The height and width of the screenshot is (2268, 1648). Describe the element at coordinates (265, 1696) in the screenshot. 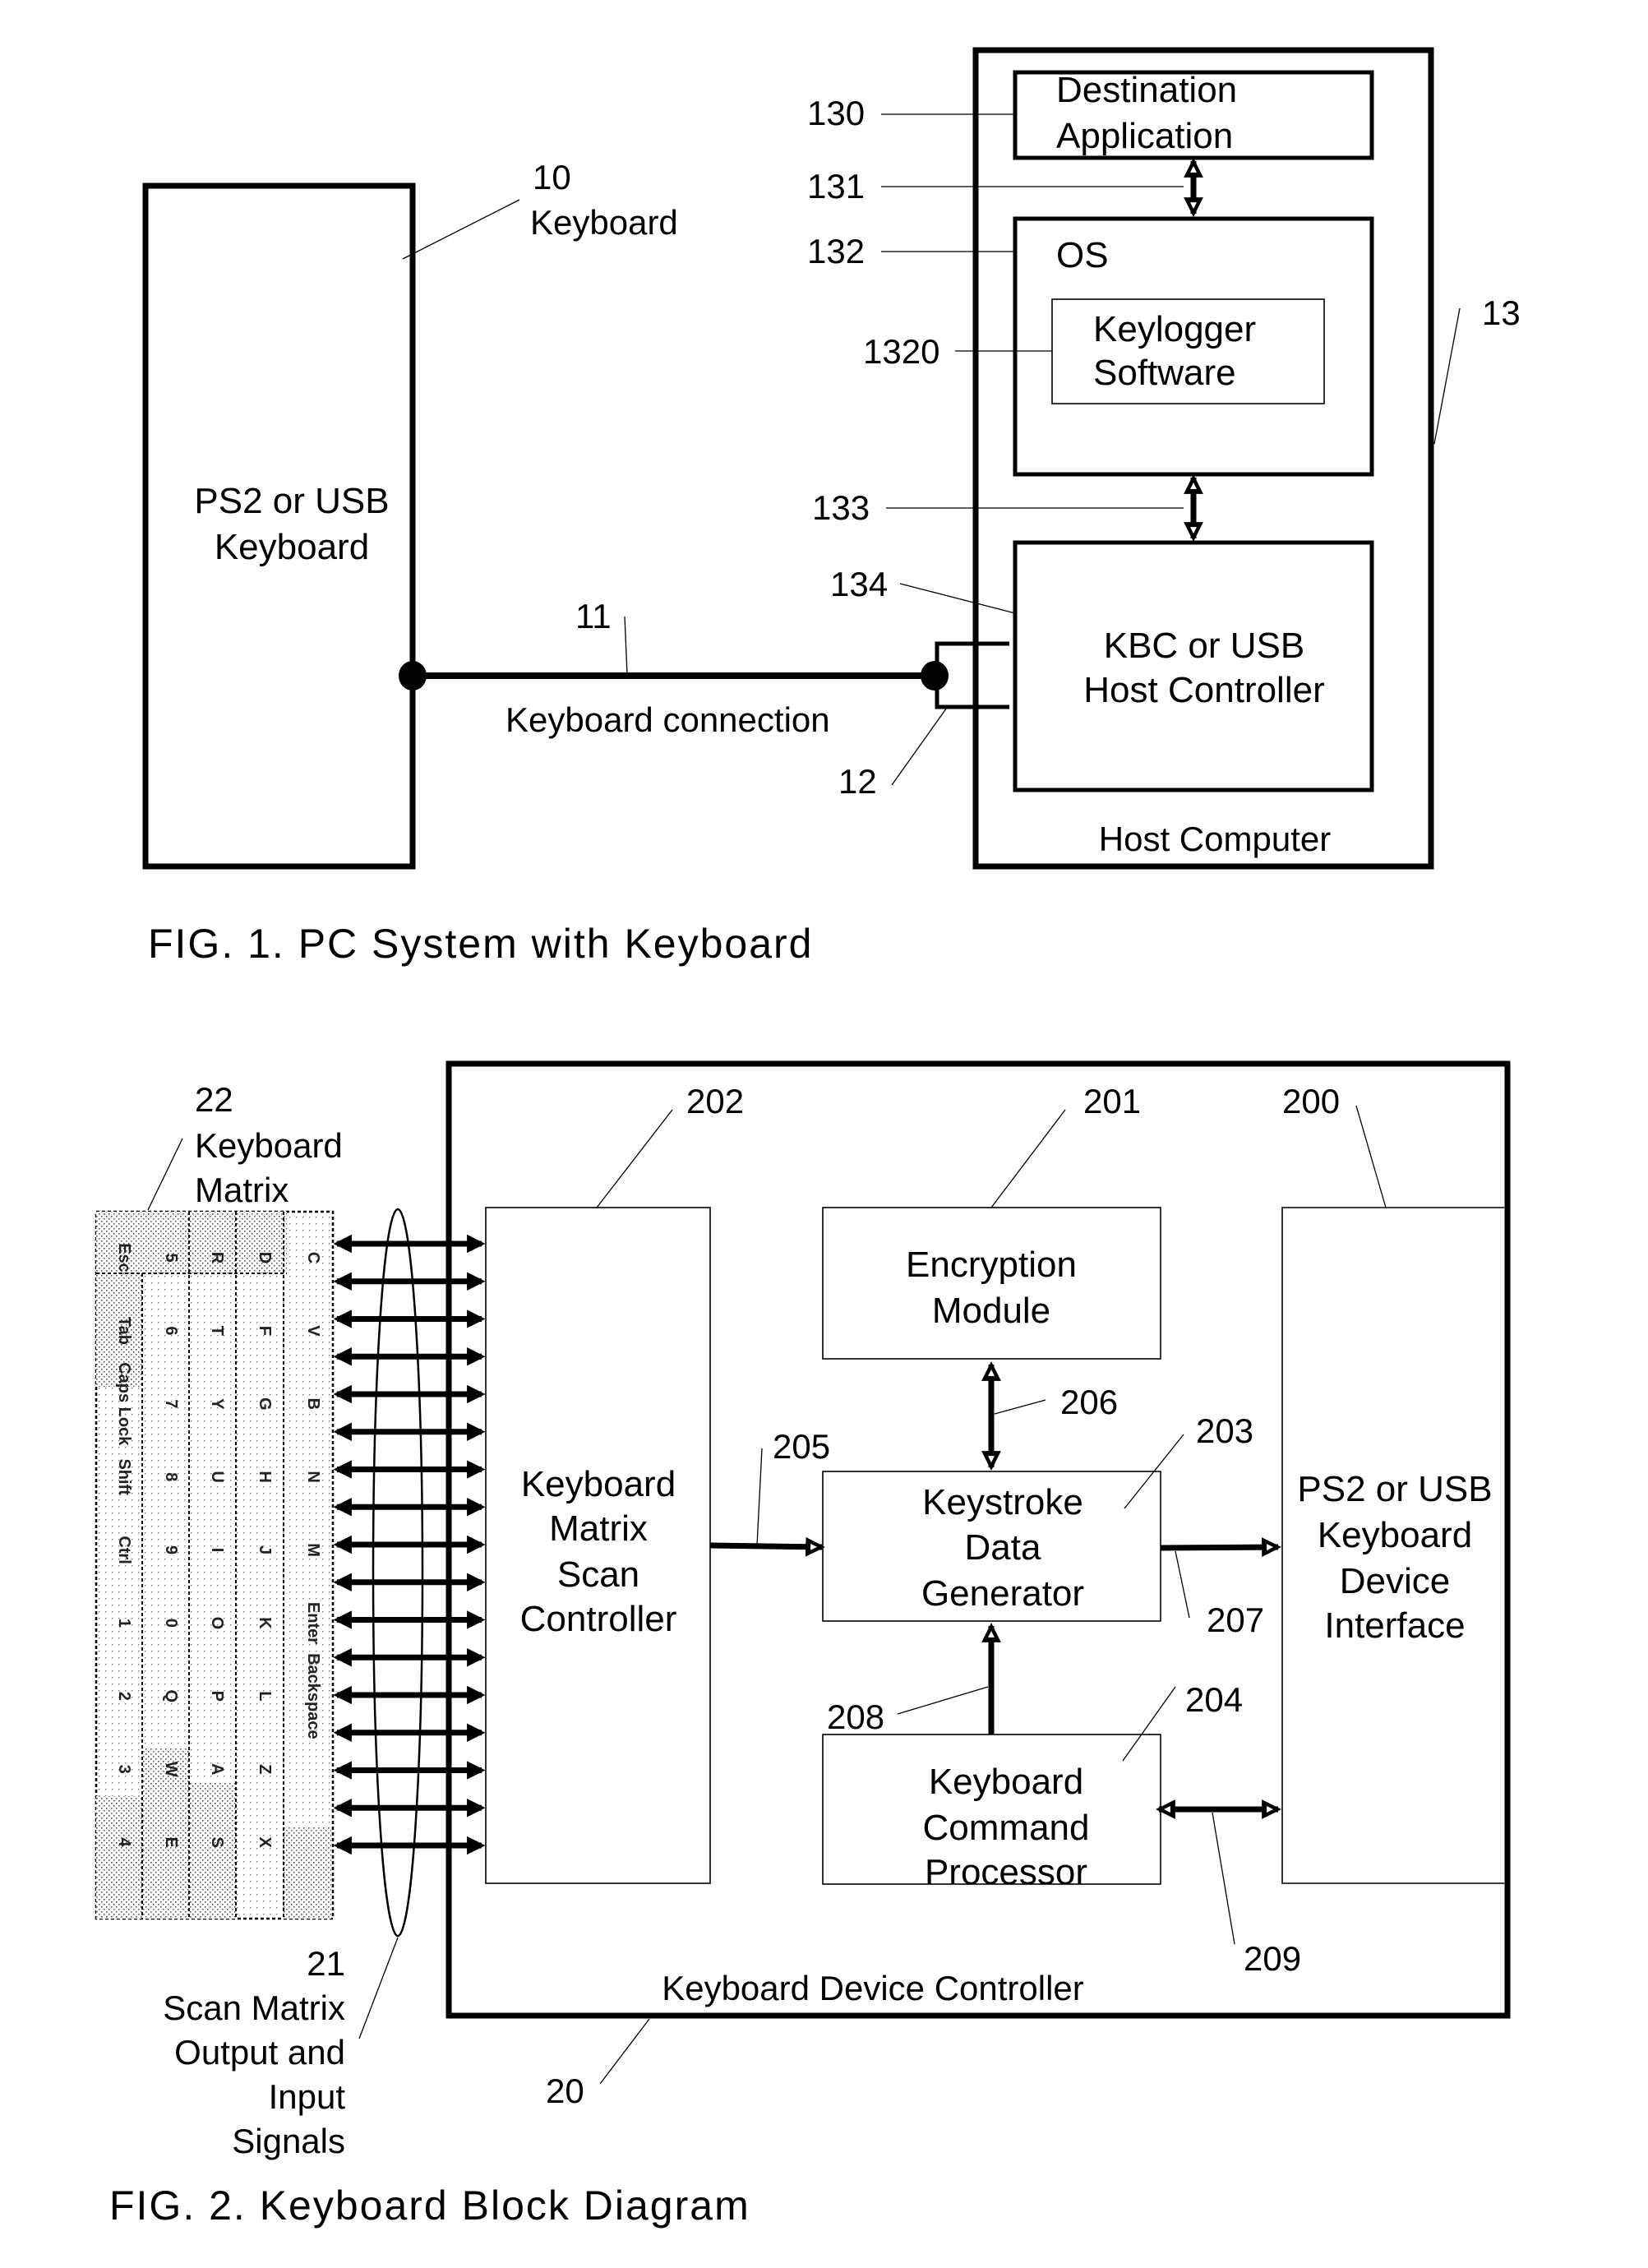

I see `matrix-key-label: L` at that location.